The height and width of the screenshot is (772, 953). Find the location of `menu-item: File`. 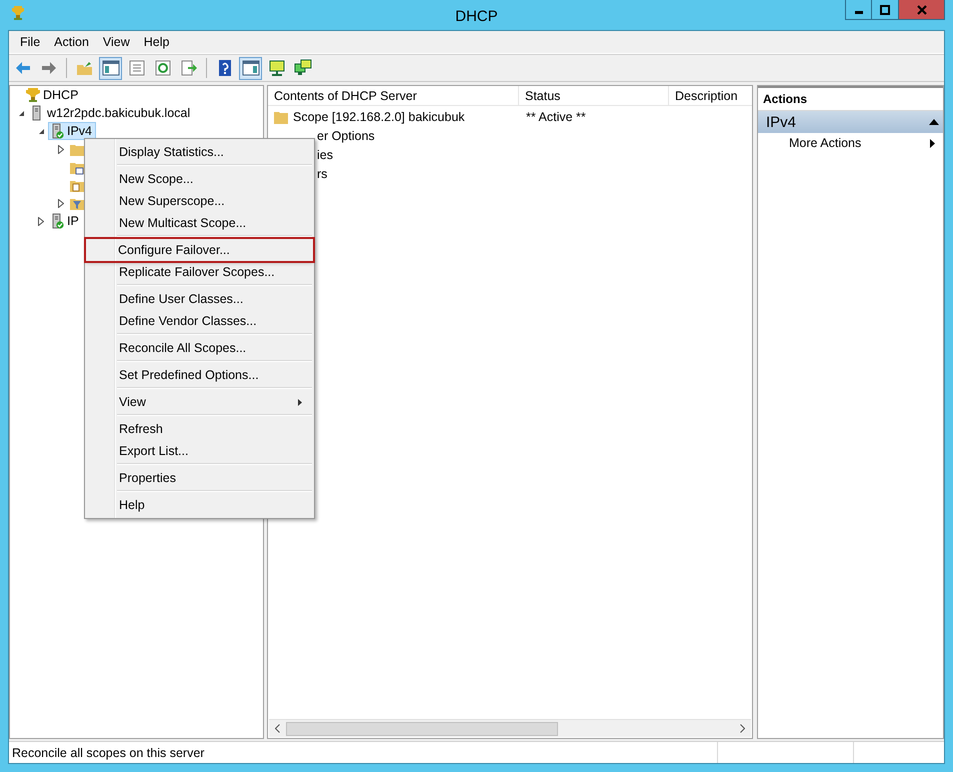

menu-item: File is located at coordinates (30, 42).